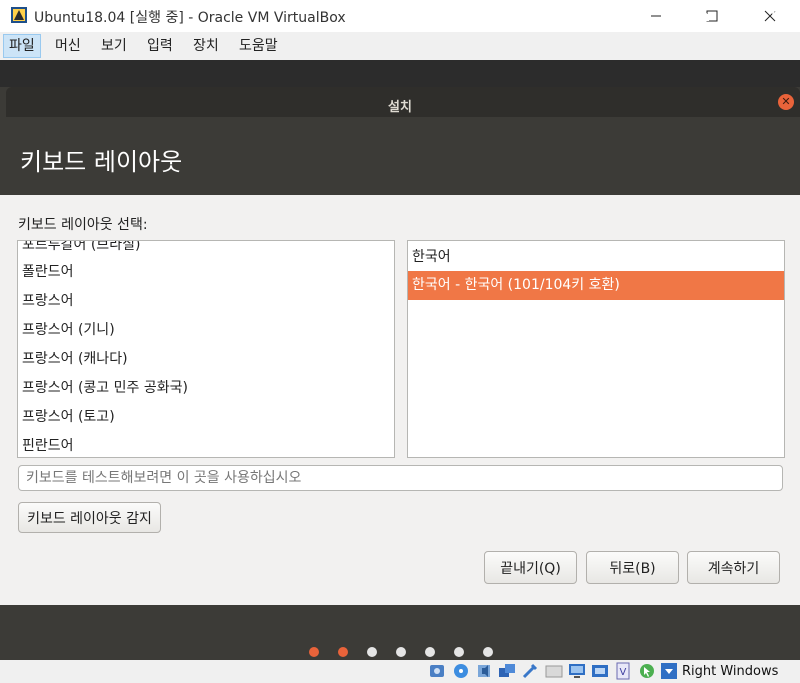  Describe the element at coordinates (400, 478) in the screenshot. I see `keyboard-test-input` at that location.